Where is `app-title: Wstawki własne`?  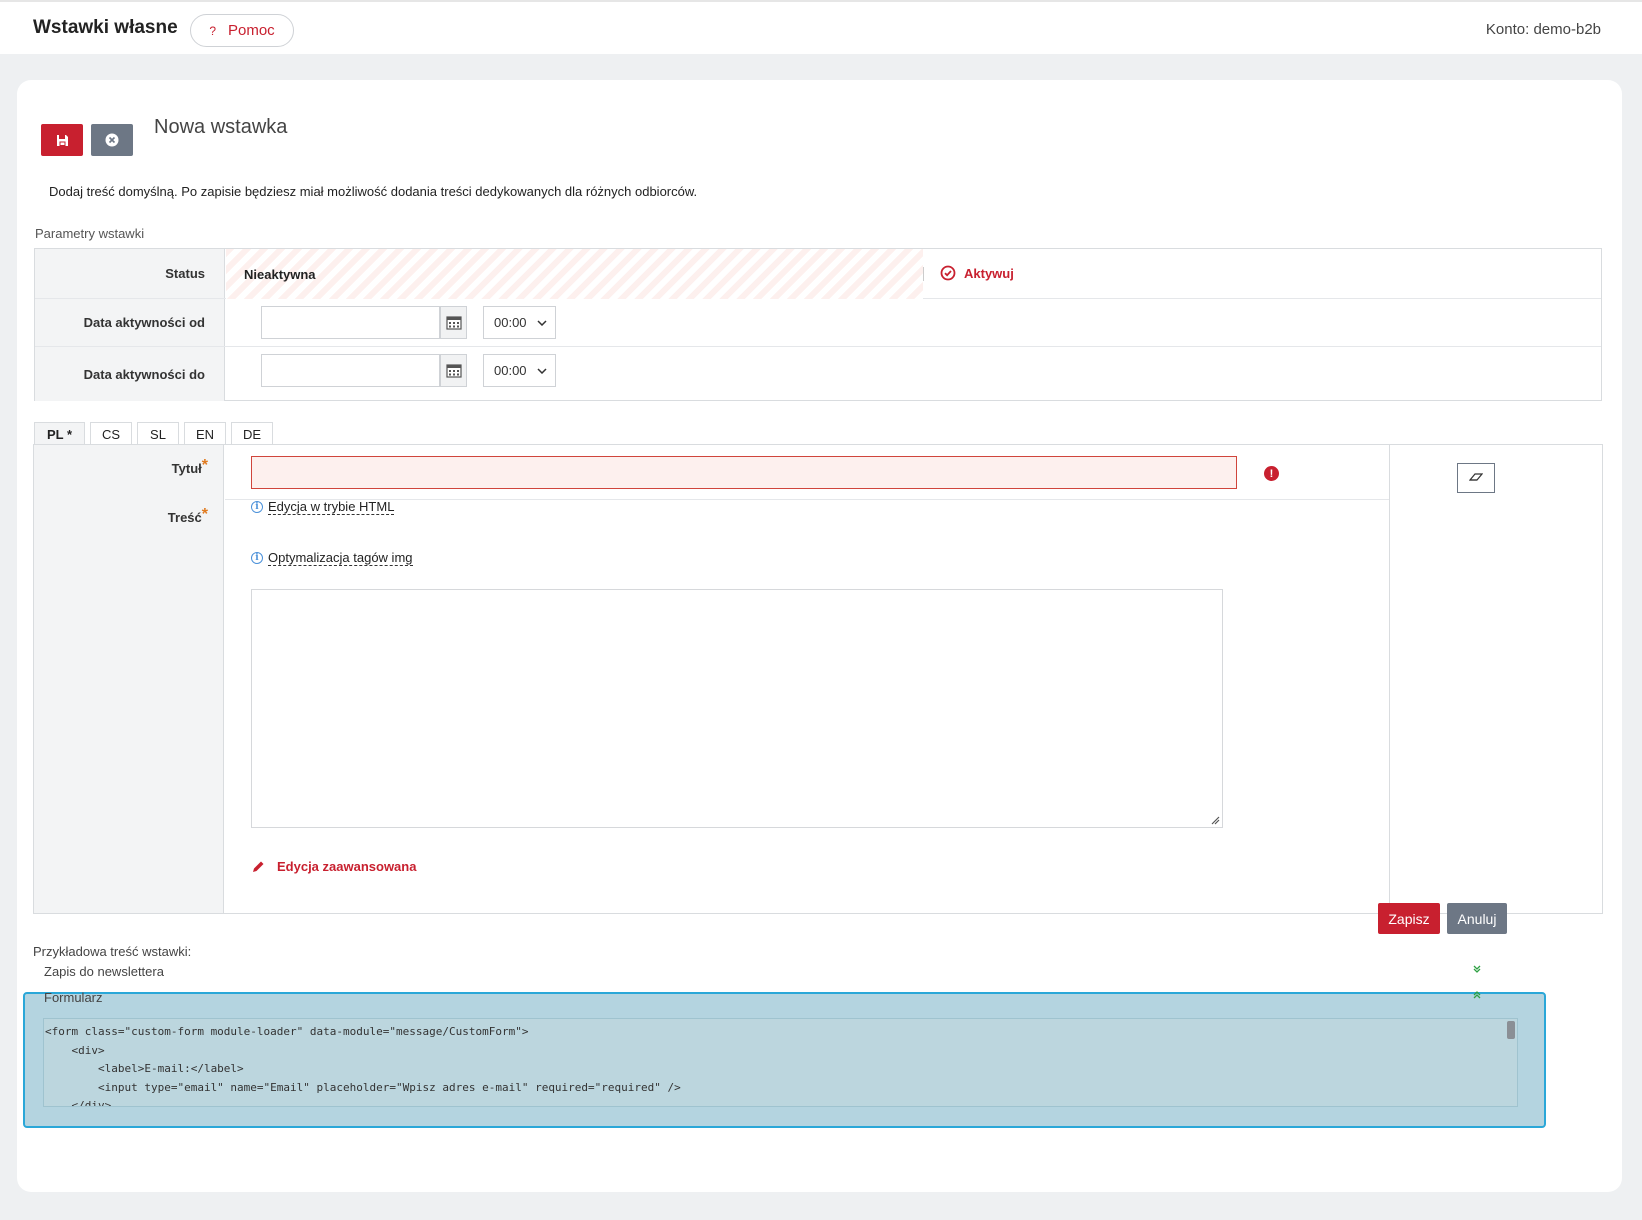
app-title: Wstawki własne is located at coordinates (105, 27).